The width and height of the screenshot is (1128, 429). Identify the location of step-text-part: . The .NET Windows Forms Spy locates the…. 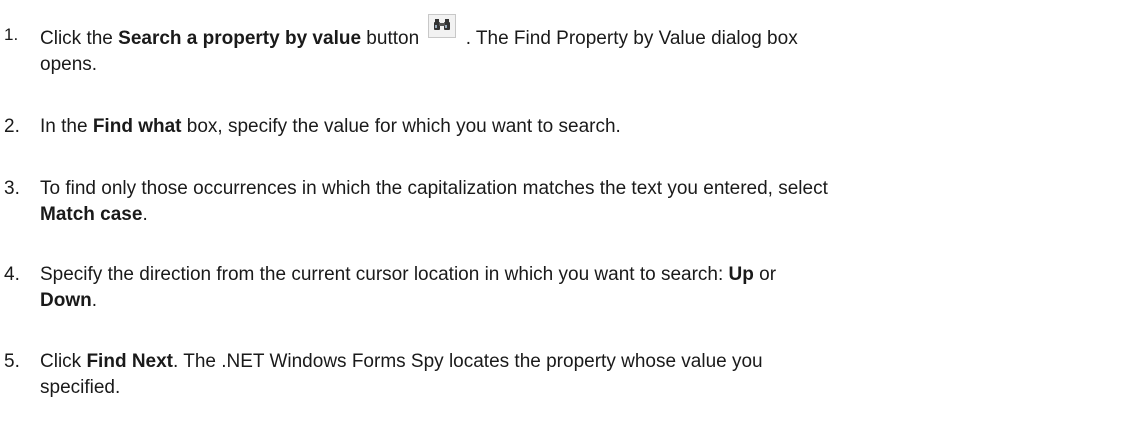
(468, 361).